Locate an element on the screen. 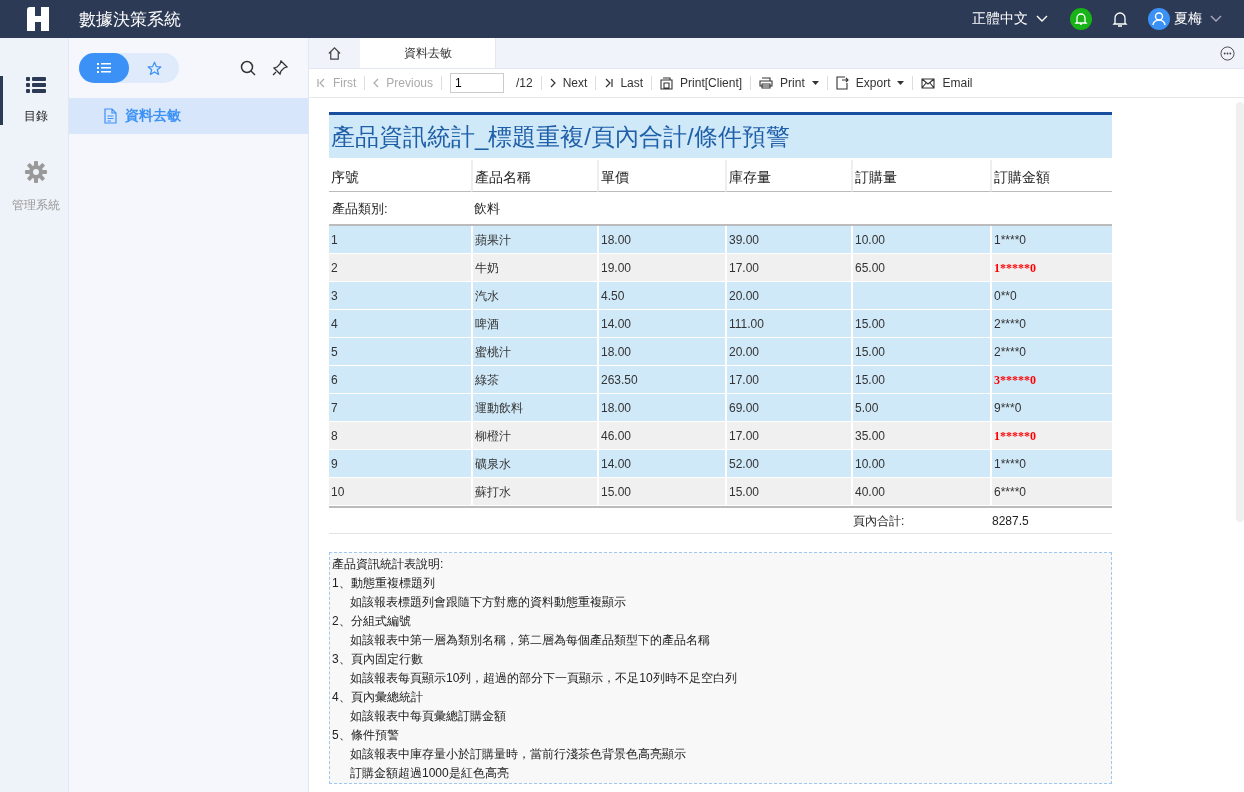 The image size is (1244, 792). toolbar-button: Email is located at coordinates (947, 83).